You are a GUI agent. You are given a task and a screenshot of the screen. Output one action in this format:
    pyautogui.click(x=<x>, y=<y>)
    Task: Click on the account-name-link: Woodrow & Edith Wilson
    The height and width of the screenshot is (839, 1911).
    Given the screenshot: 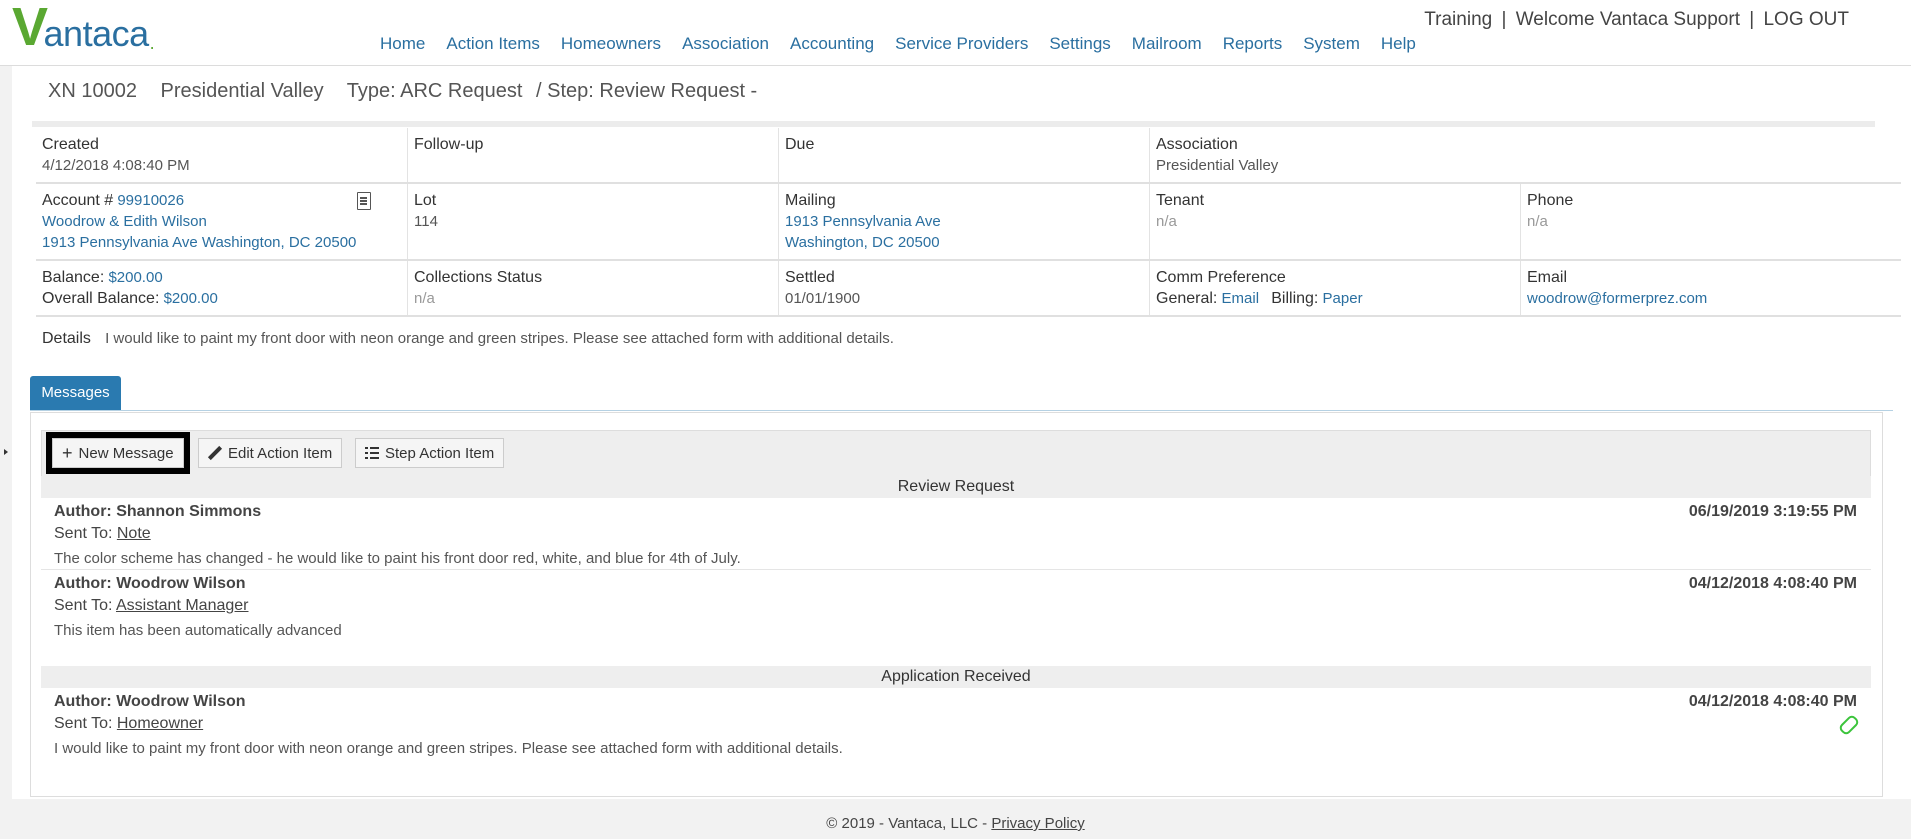 What is the action you would take?
    pyautogui.click(x=124, y=221)
    